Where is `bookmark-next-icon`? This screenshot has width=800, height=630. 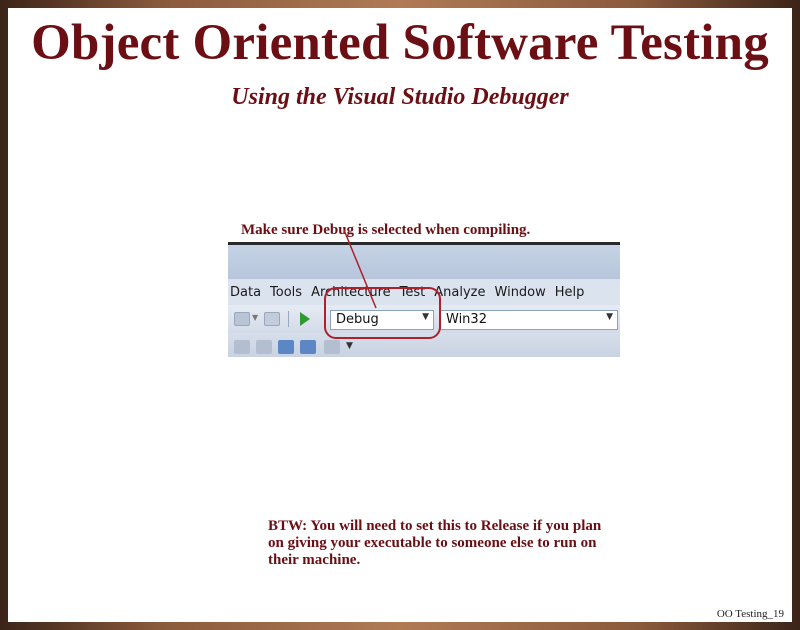
bookmark-next-icon is located at coordinates (308, 347).